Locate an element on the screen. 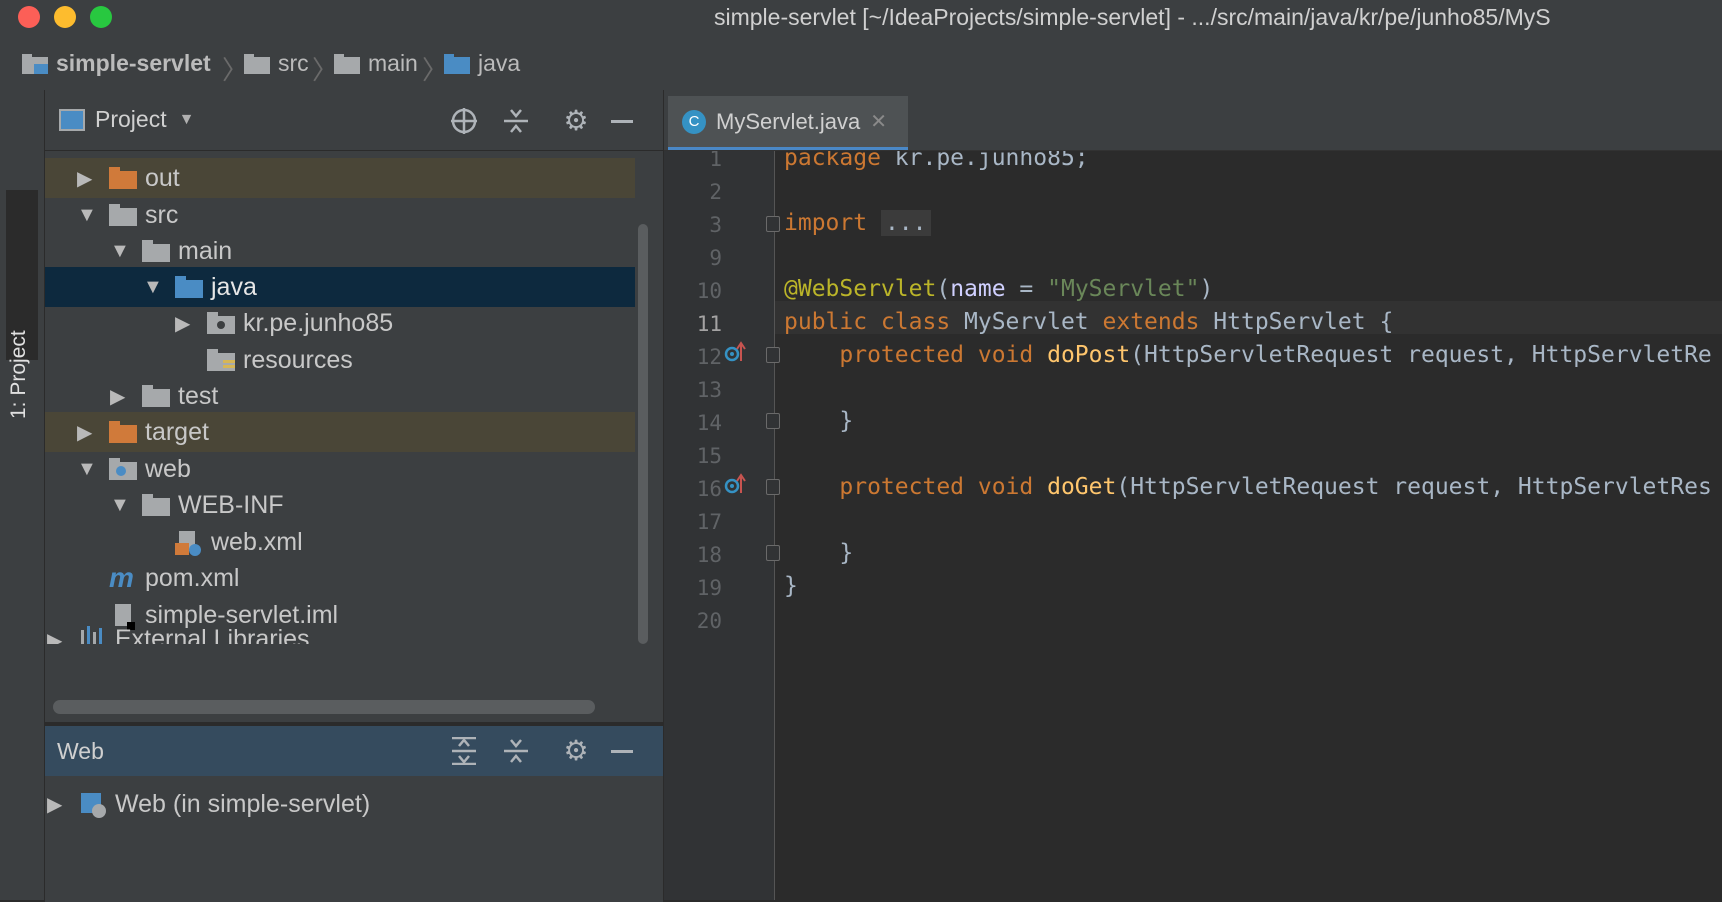  gear-icon: ⚙ is located at coordinates (576, 120).